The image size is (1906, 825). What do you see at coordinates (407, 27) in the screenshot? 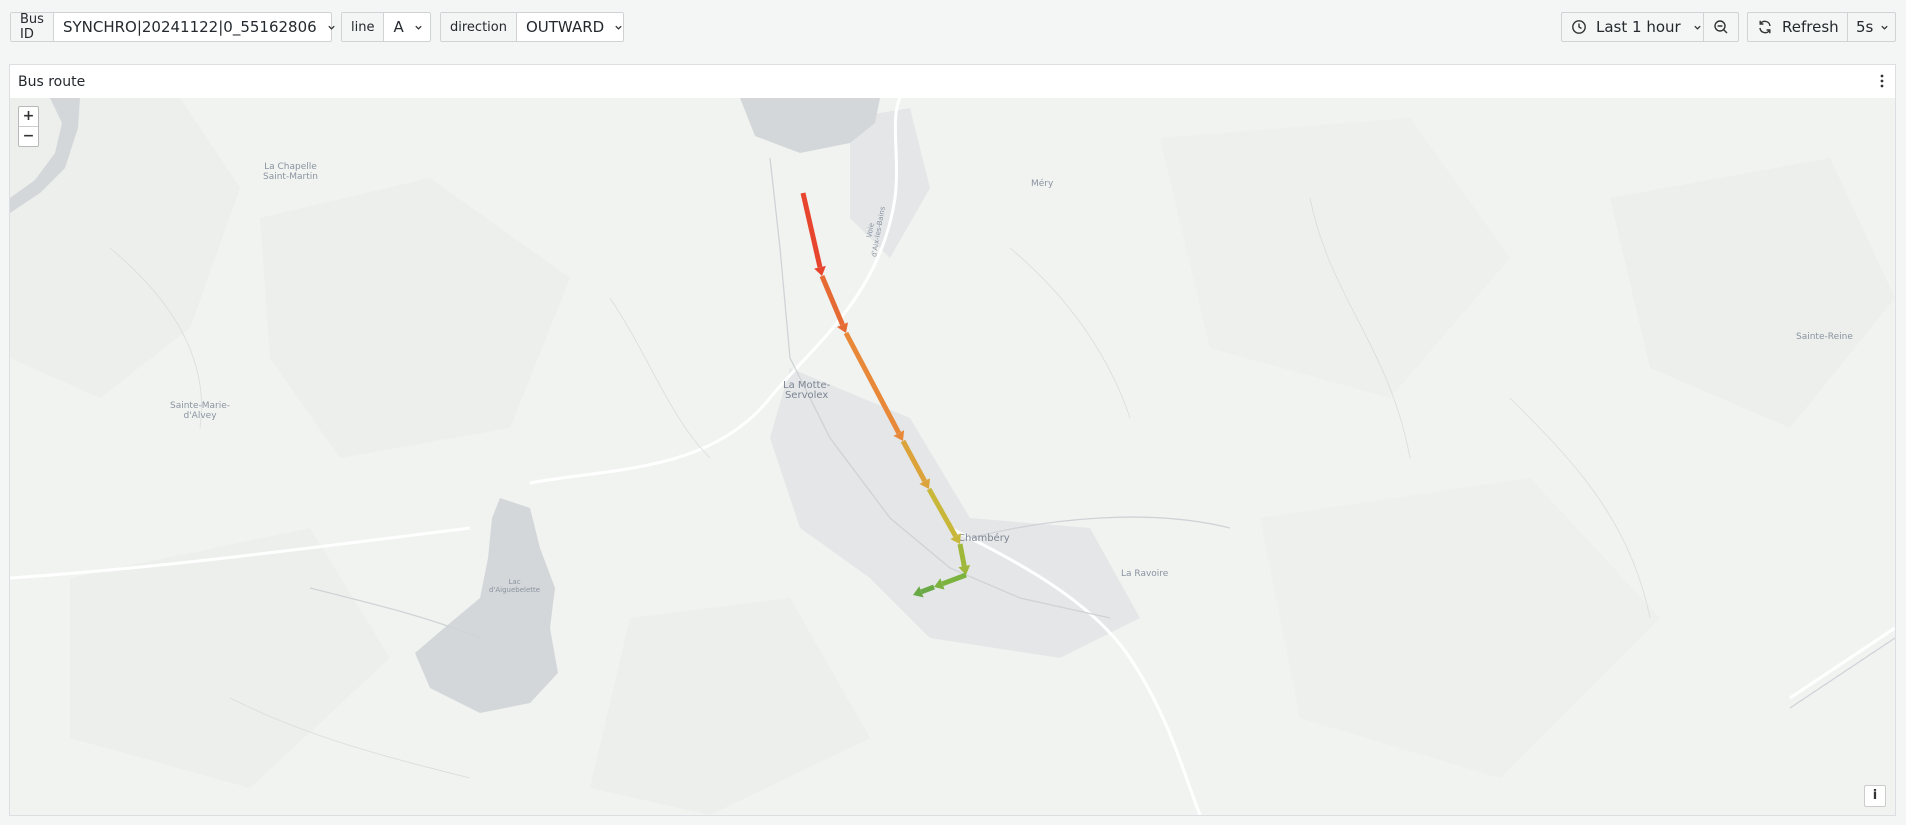
I see `line-select: A` at bounding box center [407, 27].